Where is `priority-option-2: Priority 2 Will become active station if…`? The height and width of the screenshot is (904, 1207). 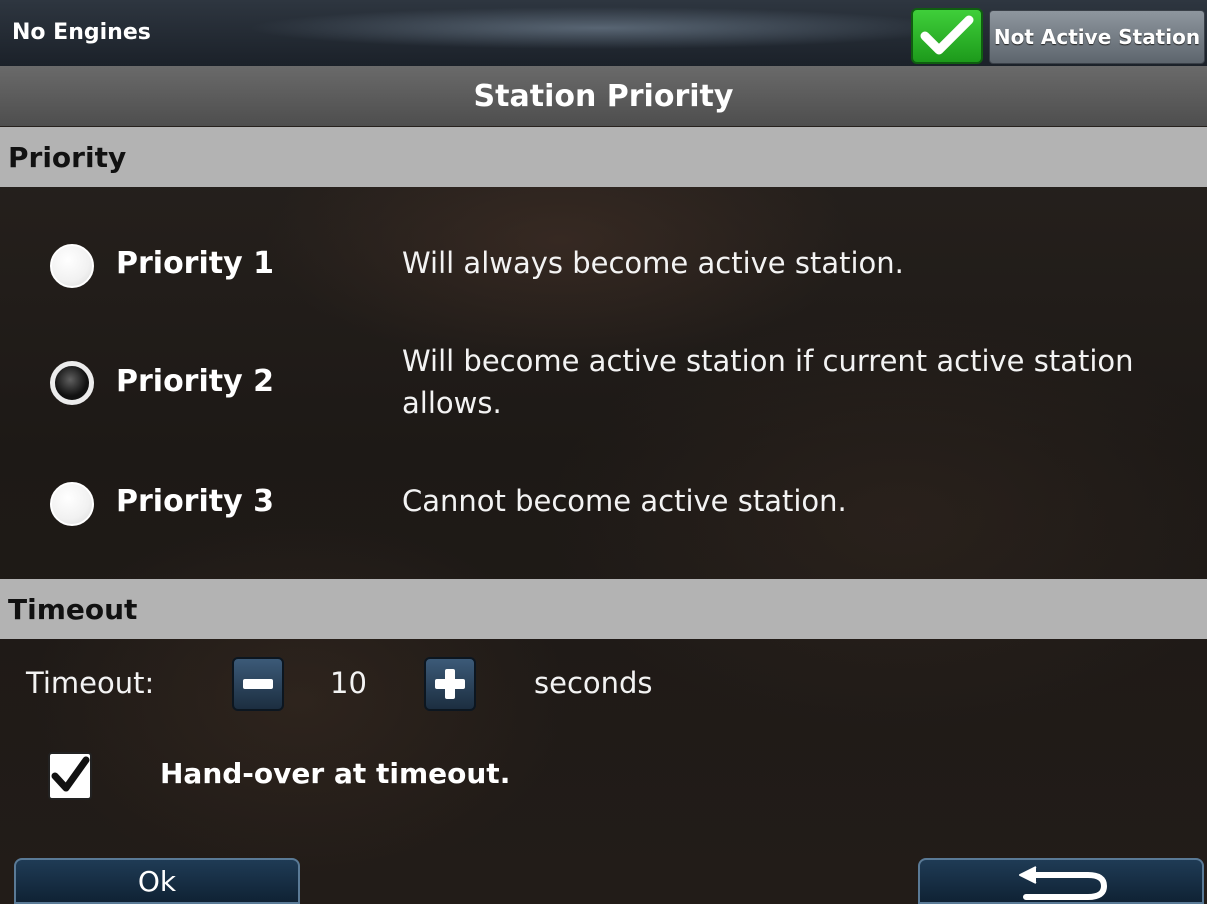 priority-option-2: Priority 2 Will become active station if… is located at coordinates (603, 383).